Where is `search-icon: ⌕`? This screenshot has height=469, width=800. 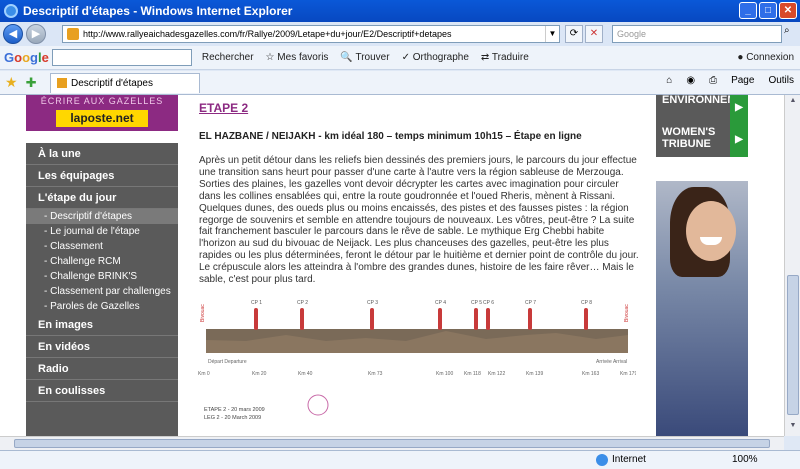
search-icon: ⌕ is located at coordinates (791, 34).